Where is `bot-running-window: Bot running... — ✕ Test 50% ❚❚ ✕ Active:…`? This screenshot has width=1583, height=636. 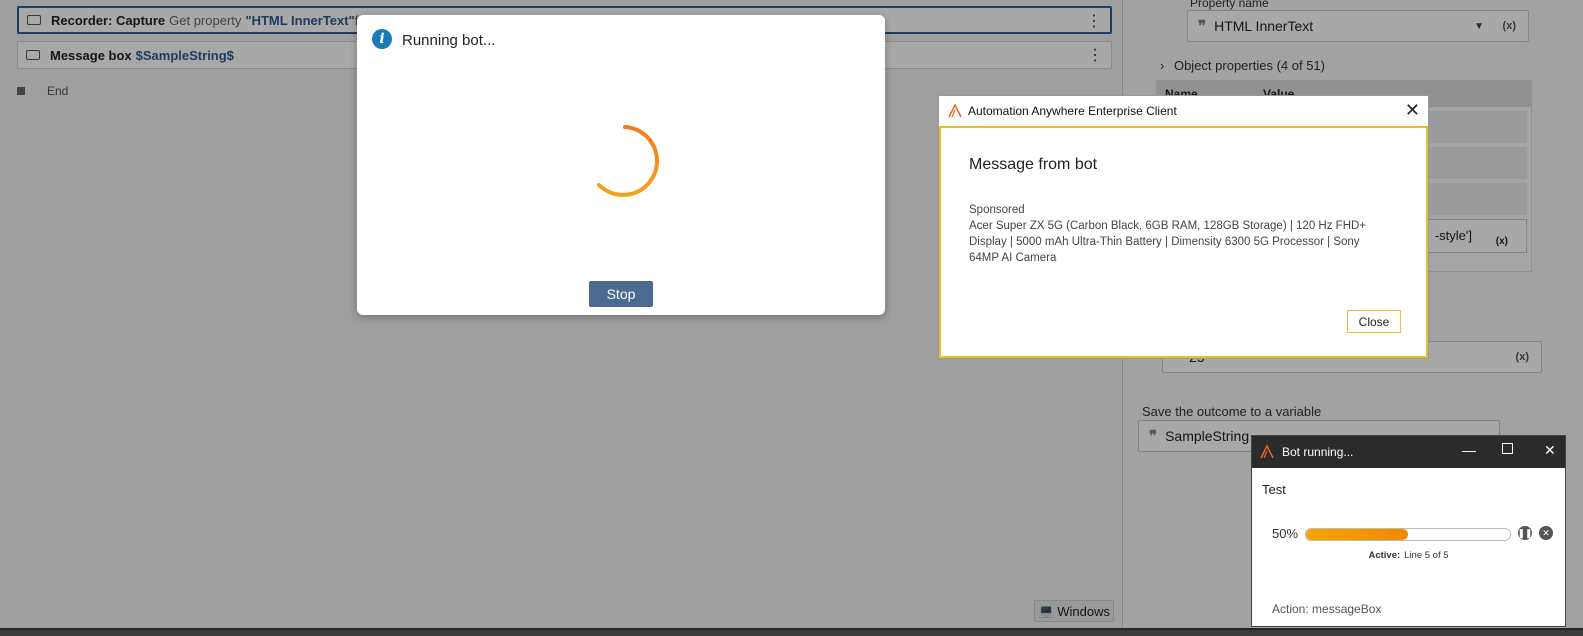 bot-running-window: Bot running... — ✕ Test 50% ❚❚ ✕ Active:… is located at coordinates (1408, 531).